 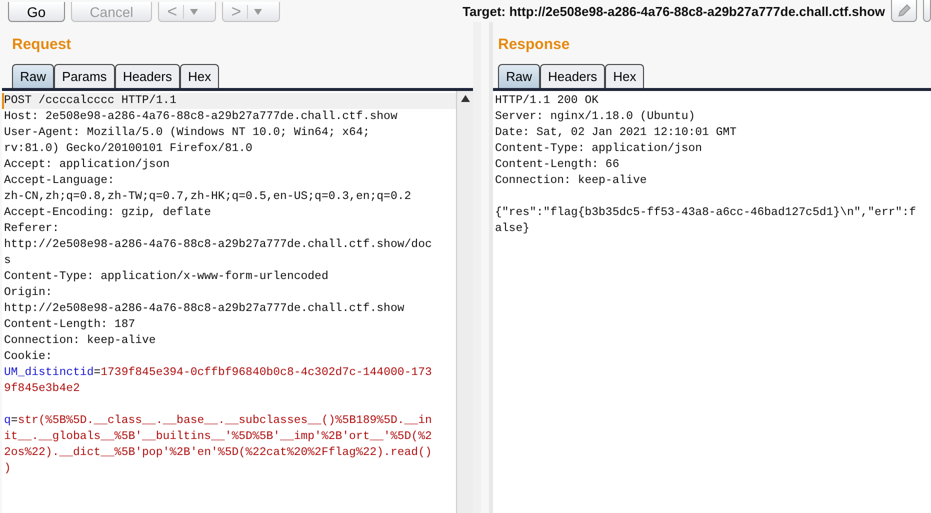 I want to click on code-line: ), so click(x=8, y=469).